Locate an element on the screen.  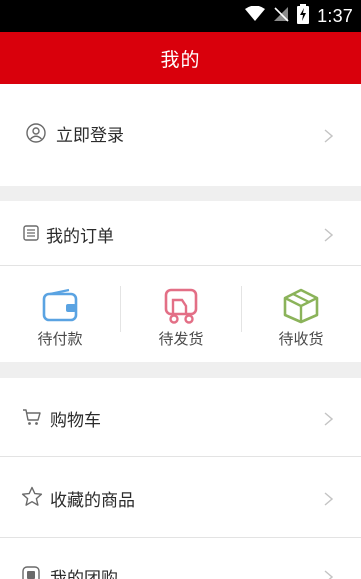
my-orders-label: 我的订单 is located at coordinates (80, 237).